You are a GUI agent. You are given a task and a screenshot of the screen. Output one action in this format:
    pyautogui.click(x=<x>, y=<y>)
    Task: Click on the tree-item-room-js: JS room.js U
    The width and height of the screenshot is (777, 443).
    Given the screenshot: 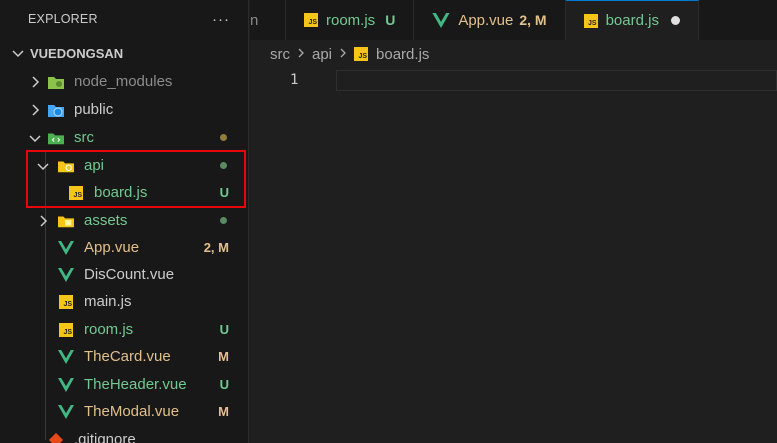 What is the action you would take?
    pyautogui.click(x=124, y=329)
    